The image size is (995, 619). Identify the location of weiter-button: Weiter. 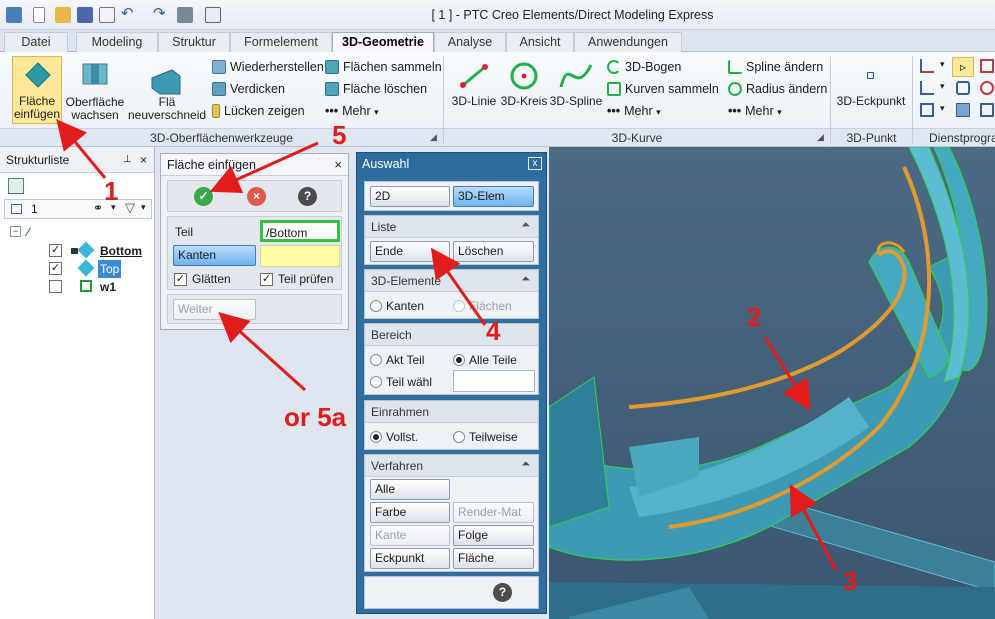
(214, 309).